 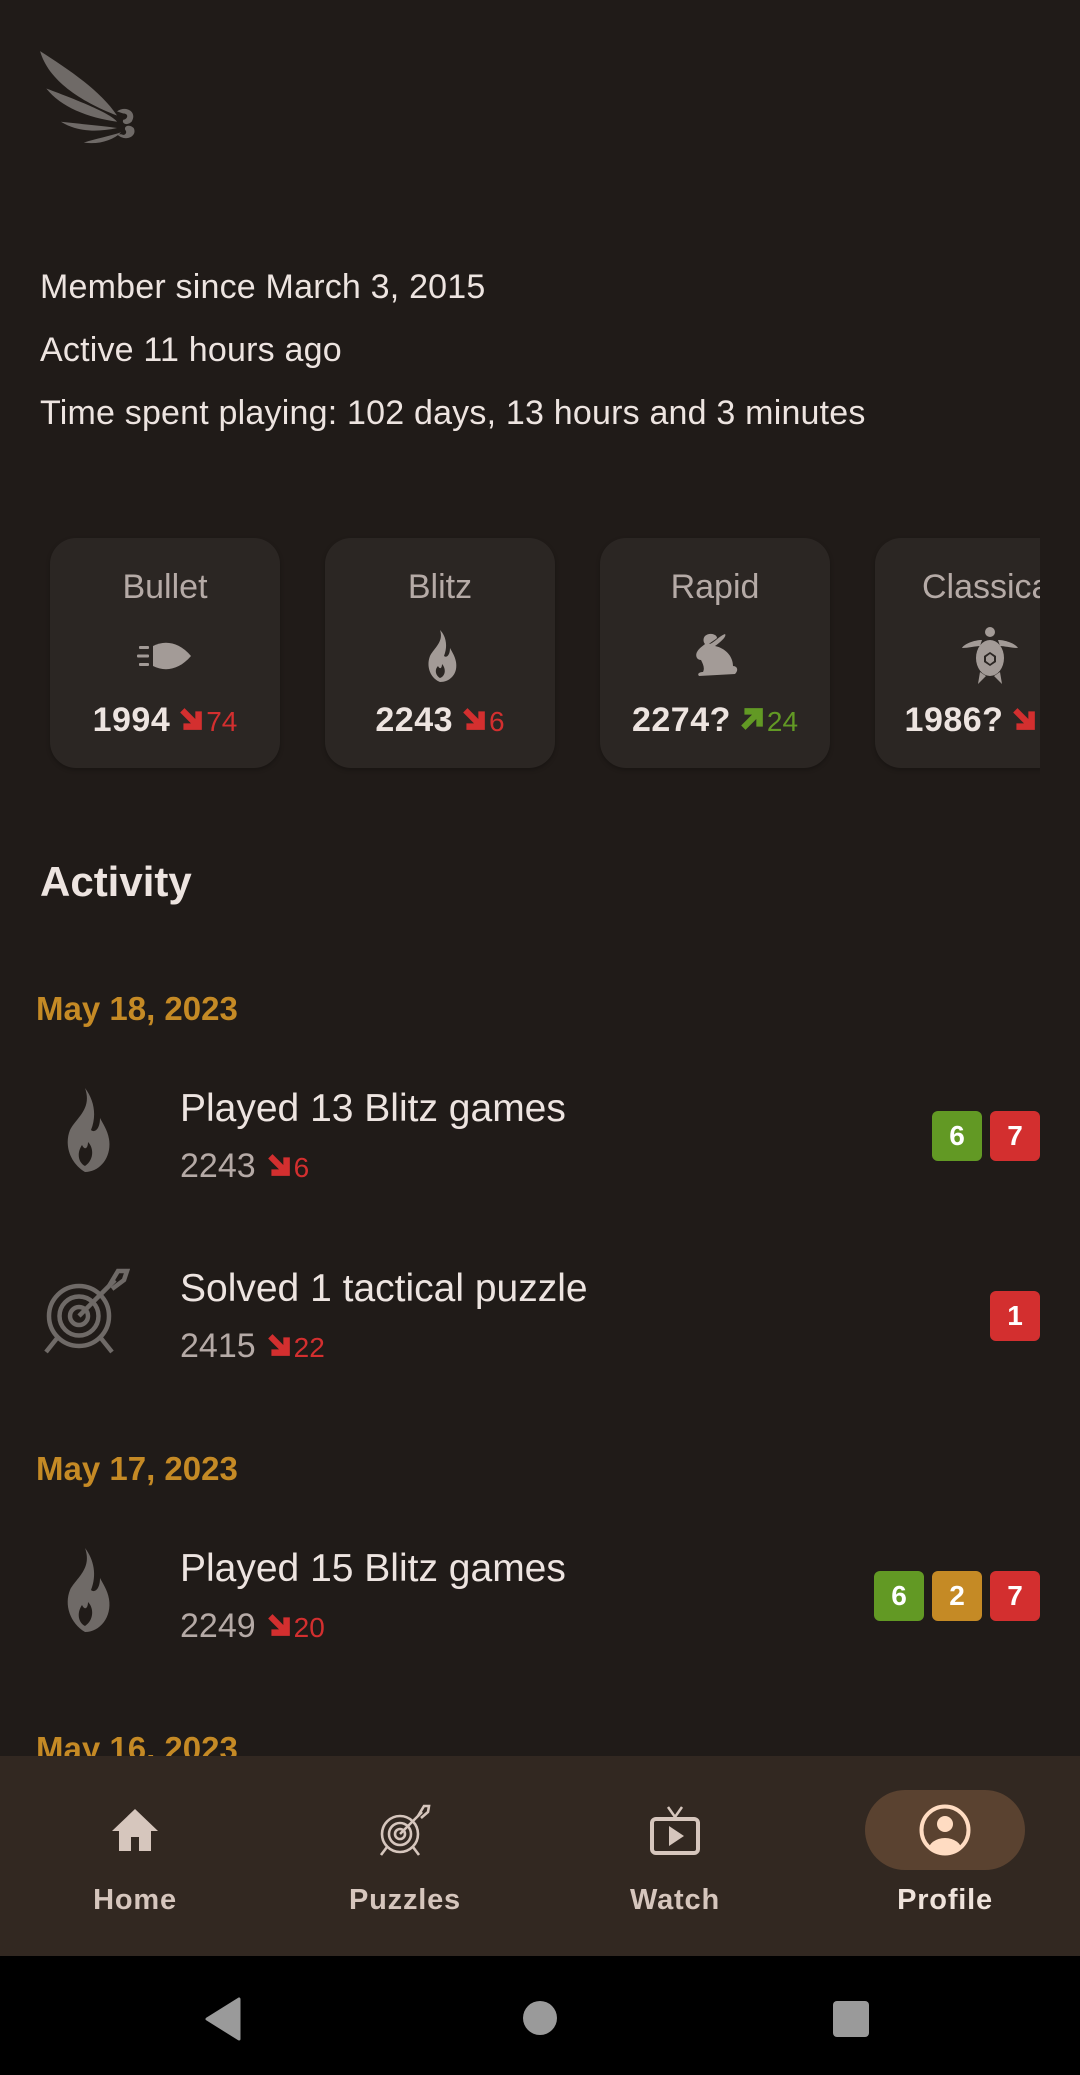 I want to click on home-icon, so click(x=135, y=1830).